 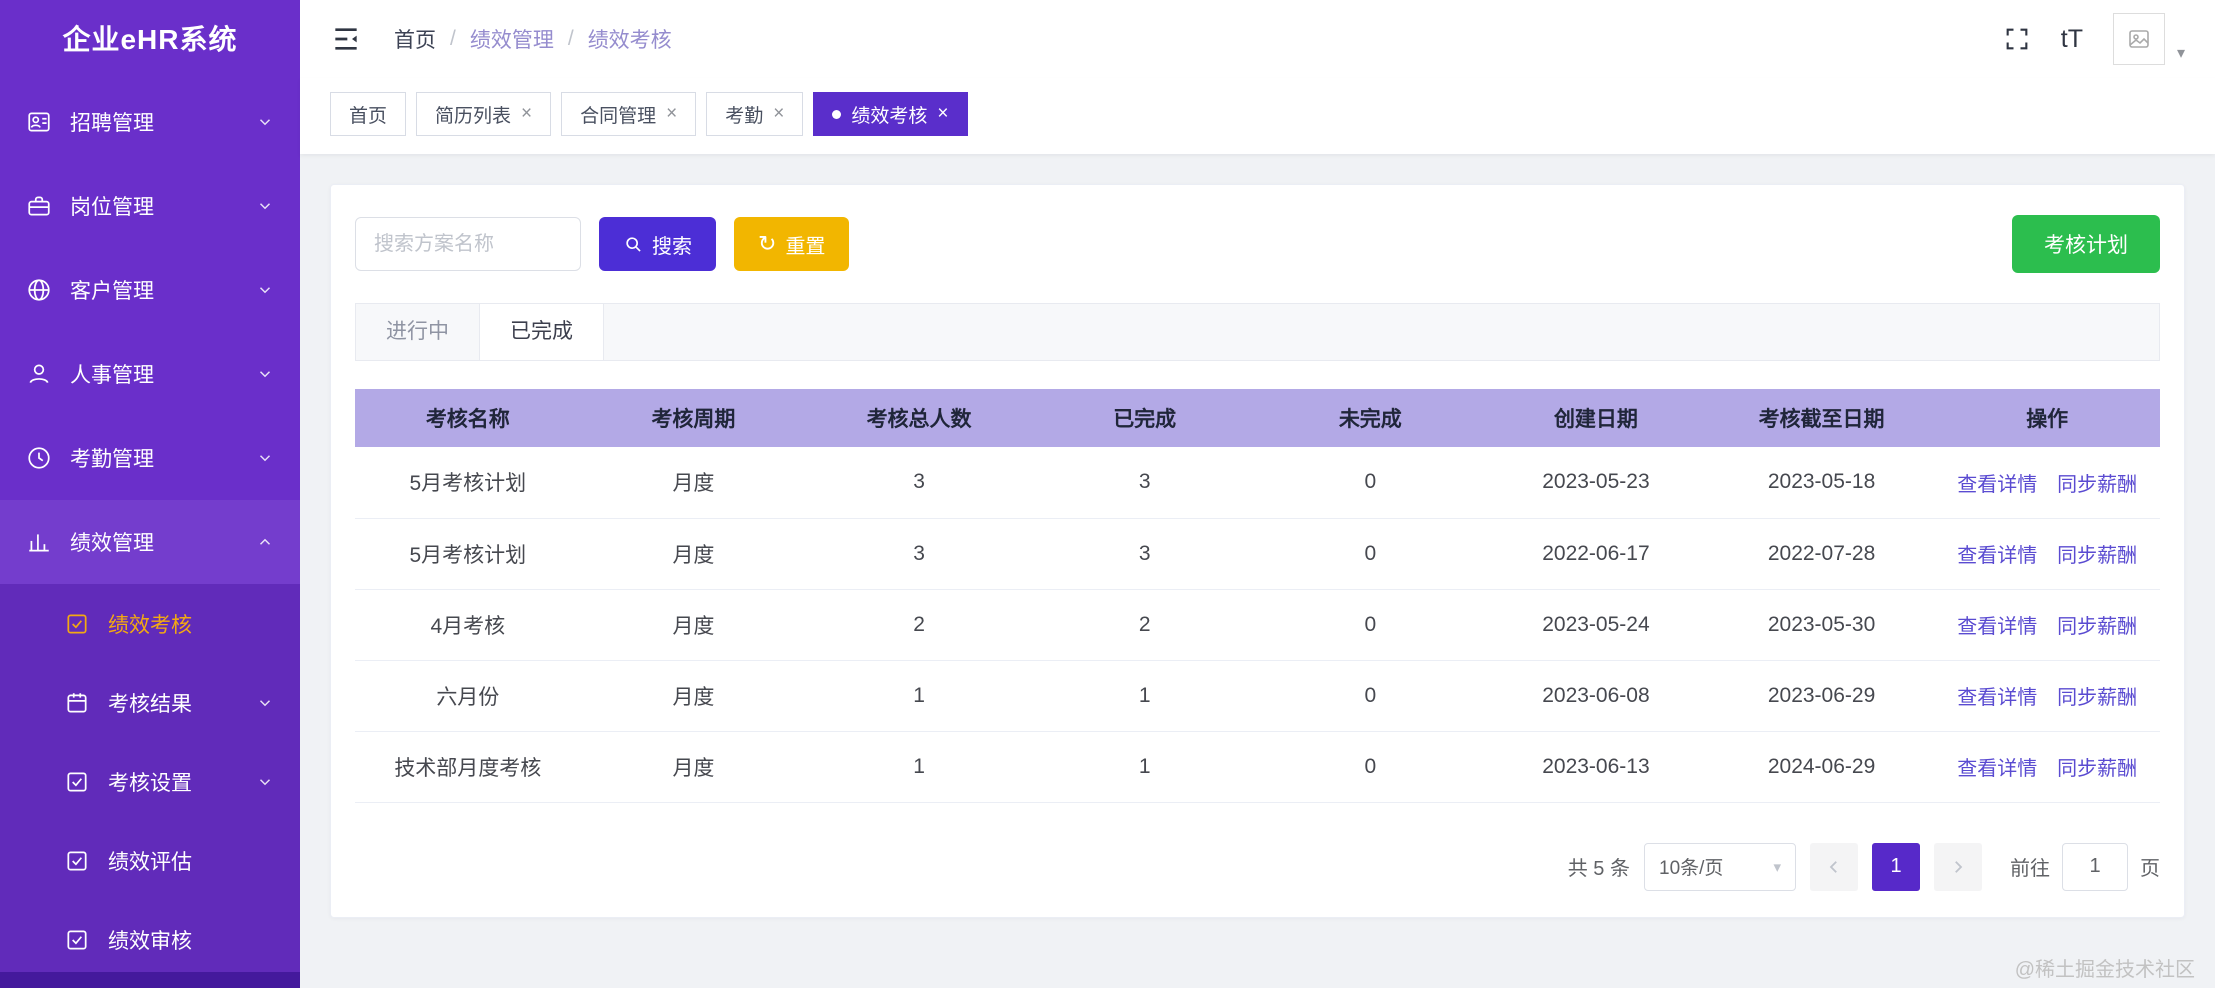 What do you see at coordinates (150, 623) in the screenshot?
I see `sidebar-item-performance-assessment: 绩效考核` at bounding box center [150, 623].